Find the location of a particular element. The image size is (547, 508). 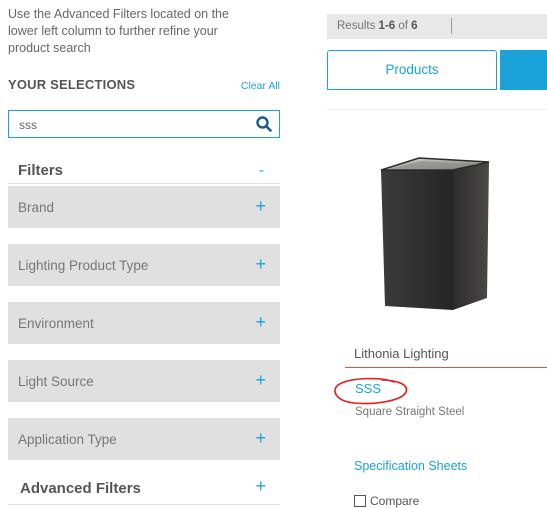

tab-secondary is located at coordinates (523, 70).